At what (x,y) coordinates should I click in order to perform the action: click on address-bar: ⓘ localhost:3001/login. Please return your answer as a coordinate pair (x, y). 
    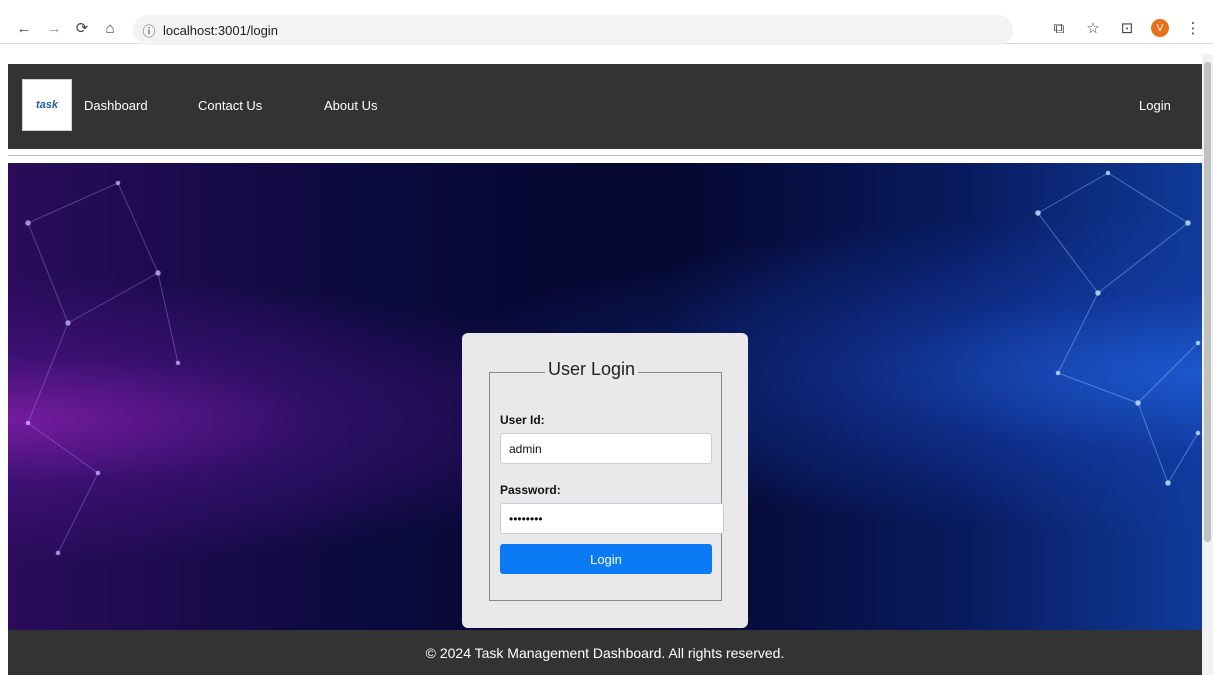
    Looking at the image, I should click on (573, 30).